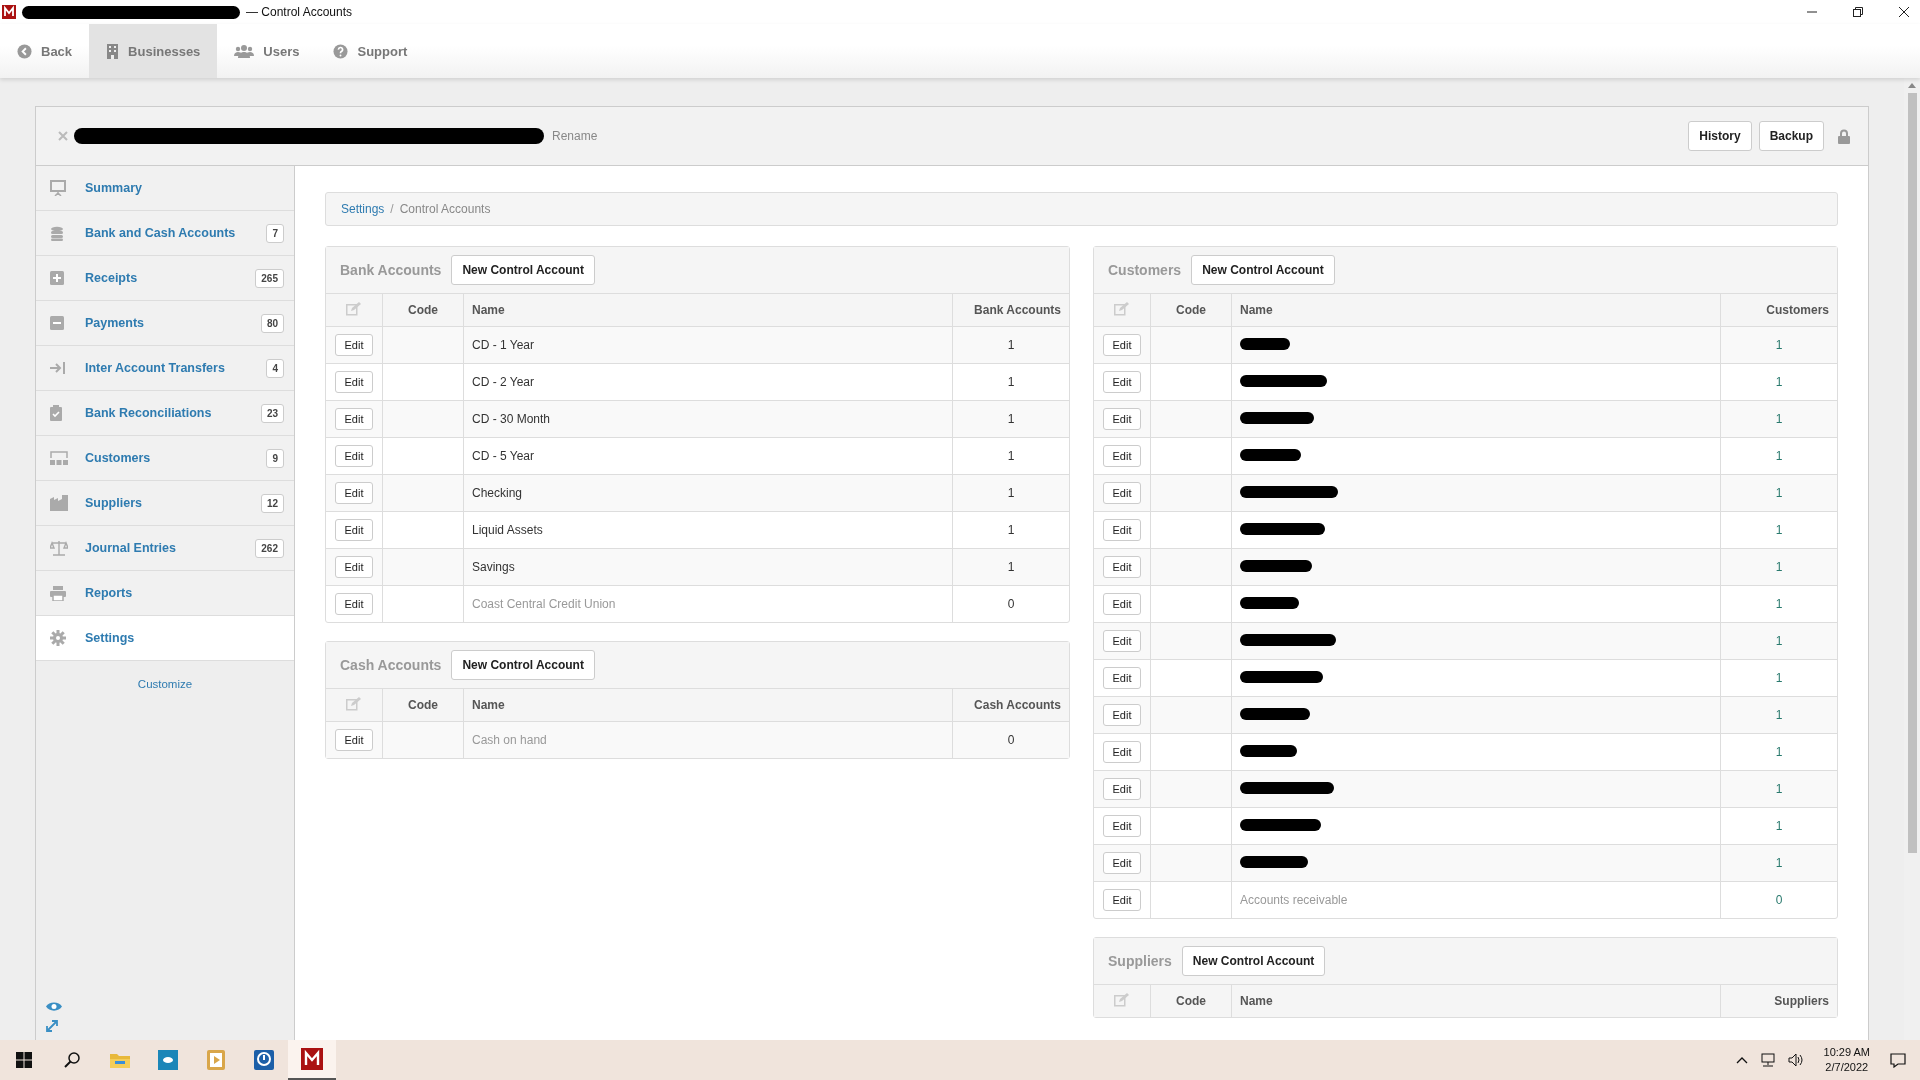  I want to click on network-icon, so click(1767, 1060).